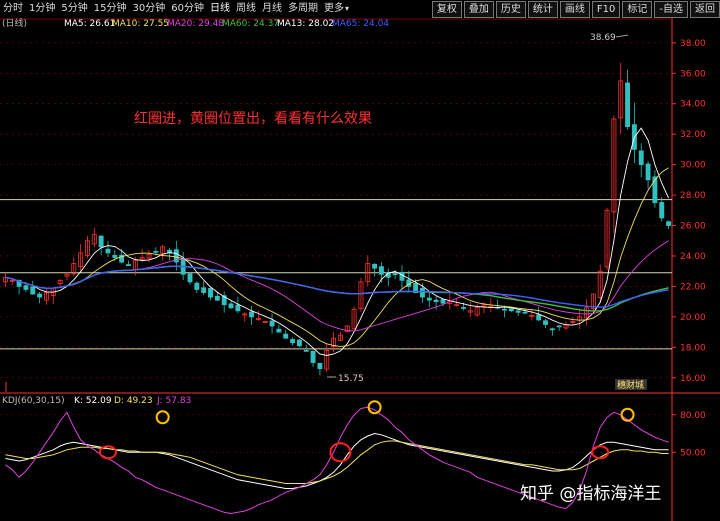 The width and height of the screenshot is (720, 521). What do you see at coordinates (74, 9) in the screenshot?
I see `tab-2: 5分钟` at bounding box center [74, 9].